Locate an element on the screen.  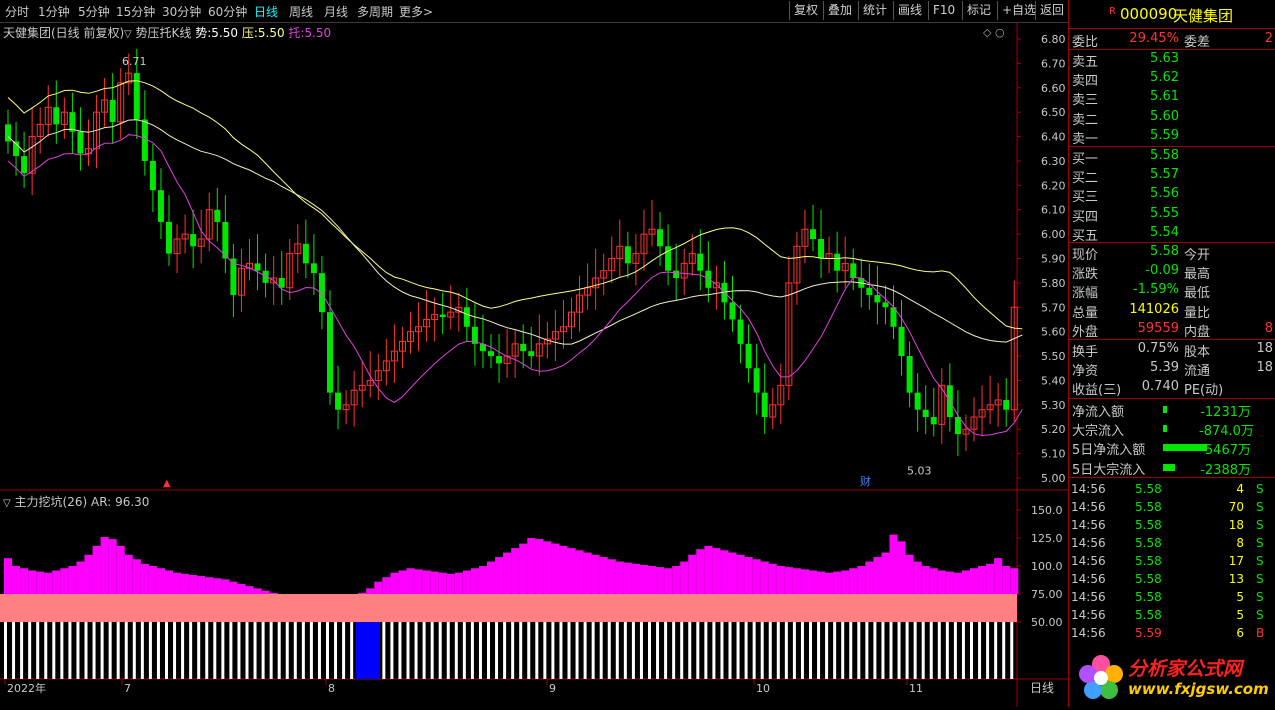
period-2: 5分钟 is located at coordinates (94, 11).